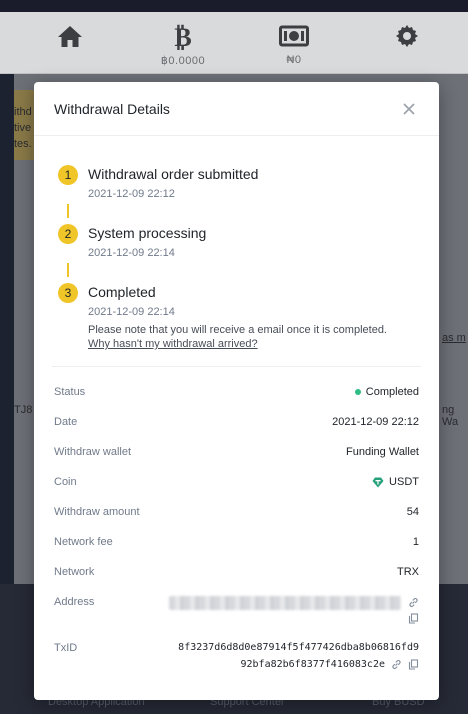 The image size is (468, 714). What do you see at coordinates (415, 542) in the screenshot?
I see `fee-value: 1` at bounding box center [415, 542].